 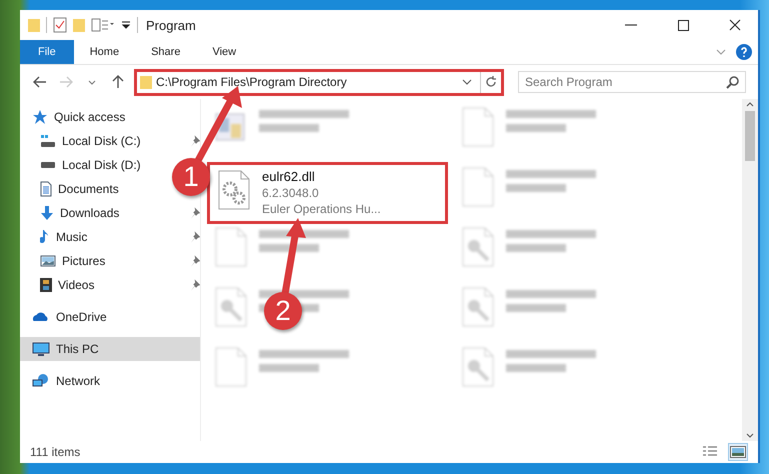 I want to click on monitor-icon, so click(x=41, y=349).